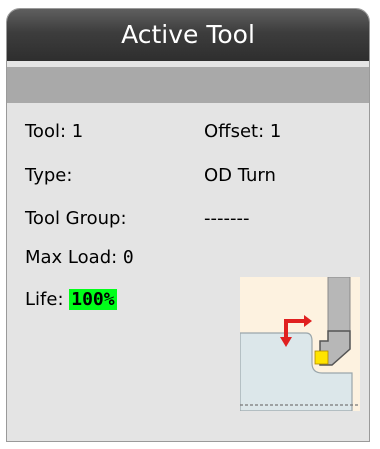  Describe the element at coordinates (49, 175) in the screenshot. I see `type-label: Type:` at that location.